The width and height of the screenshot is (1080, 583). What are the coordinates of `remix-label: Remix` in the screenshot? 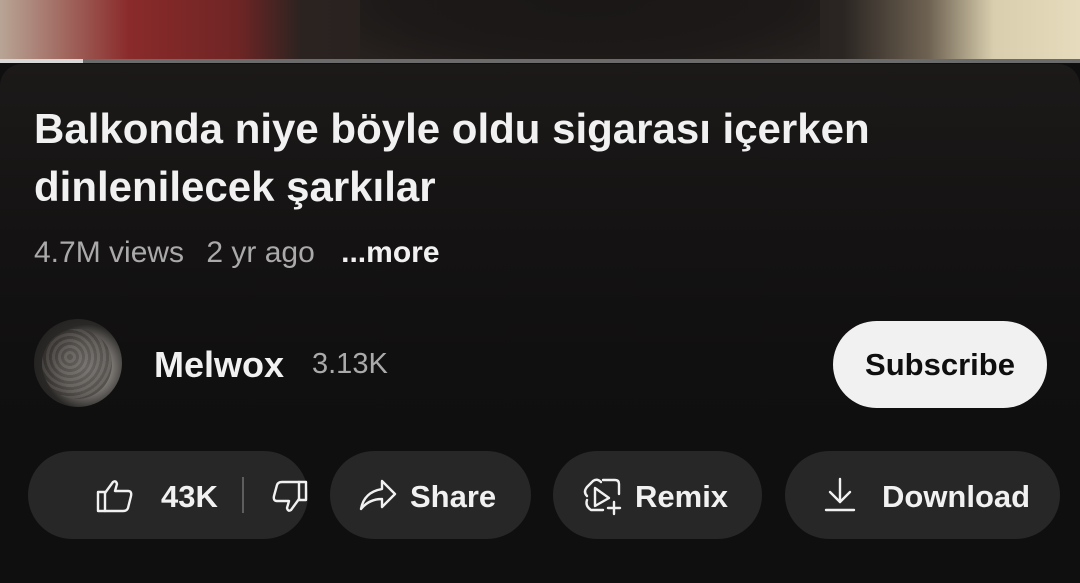 It's located at (682, 496).